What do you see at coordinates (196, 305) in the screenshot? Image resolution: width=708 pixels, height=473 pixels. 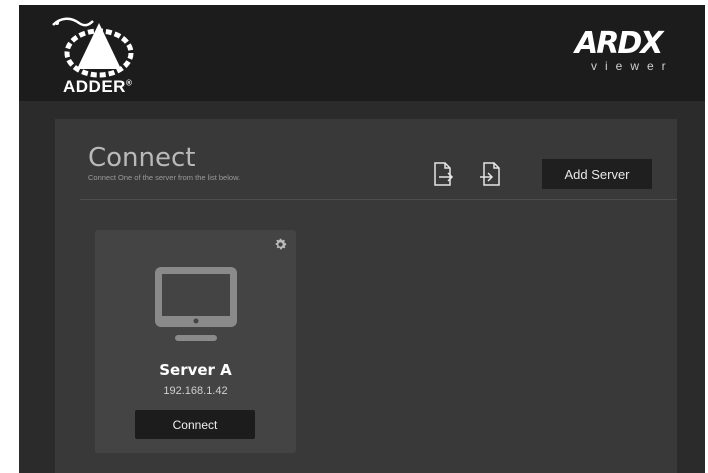 I see `monitor-icon` at bounding box center [196, 305].